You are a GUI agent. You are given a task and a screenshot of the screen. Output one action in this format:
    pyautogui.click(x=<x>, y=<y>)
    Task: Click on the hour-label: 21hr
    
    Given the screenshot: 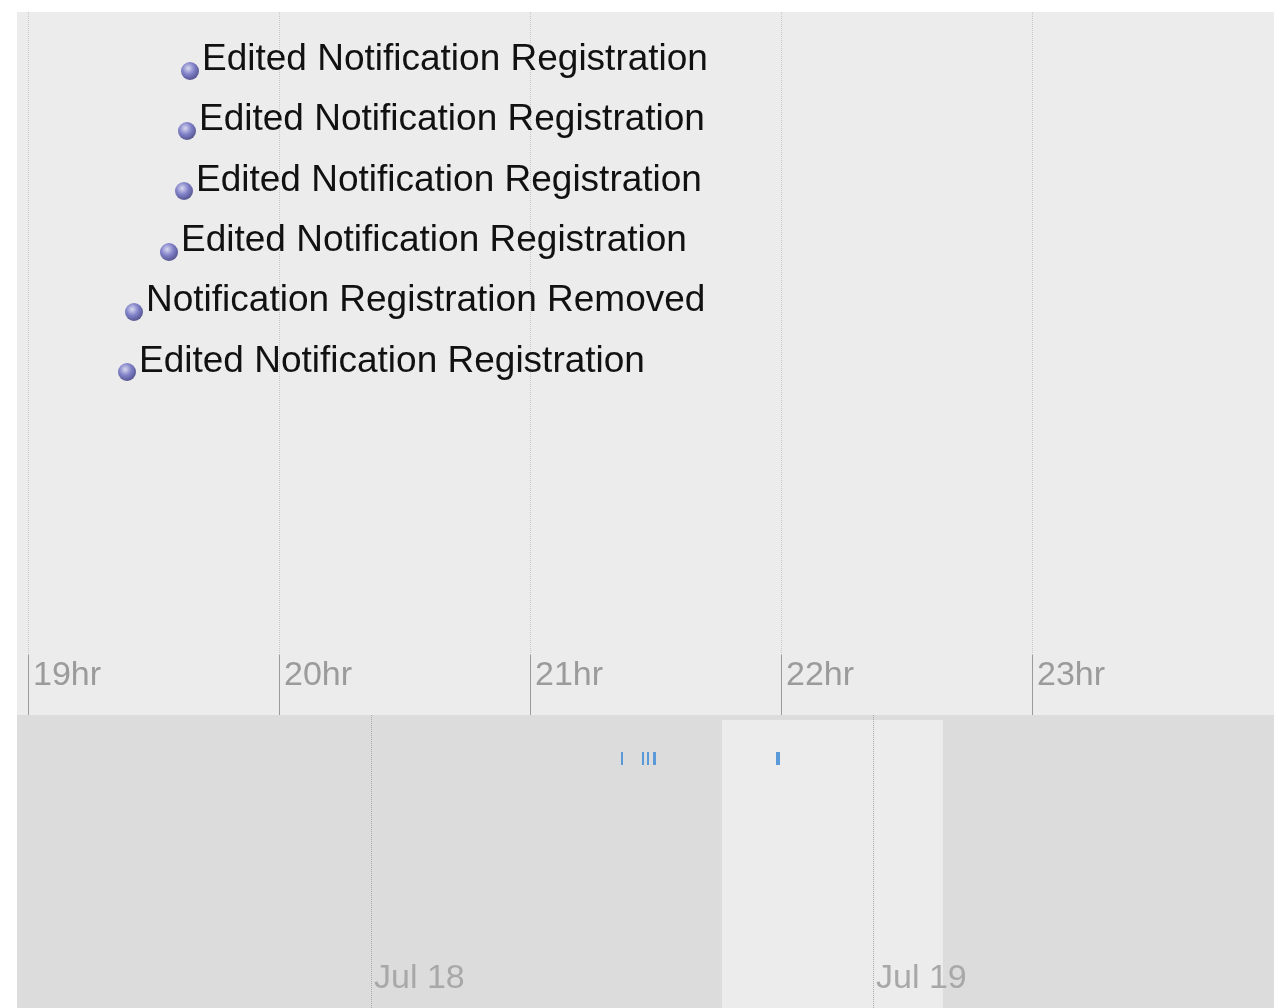 What is the action you would take?
    pyautogui.click(x=569, y=673)
    